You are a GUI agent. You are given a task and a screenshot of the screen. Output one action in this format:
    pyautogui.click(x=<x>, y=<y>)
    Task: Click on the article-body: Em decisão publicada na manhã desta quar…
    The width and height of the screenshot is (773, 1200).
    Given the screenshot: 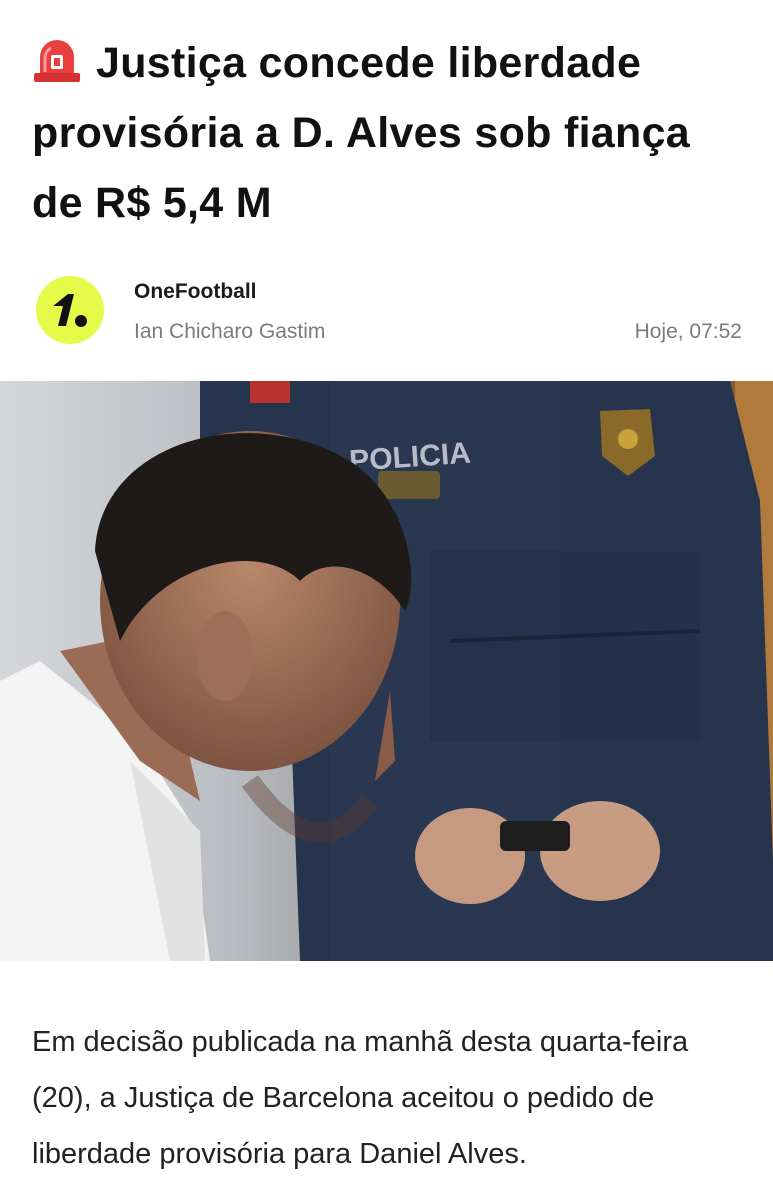 What is the action you would take?
    pyautogui.click(x=360, y=1098)
    